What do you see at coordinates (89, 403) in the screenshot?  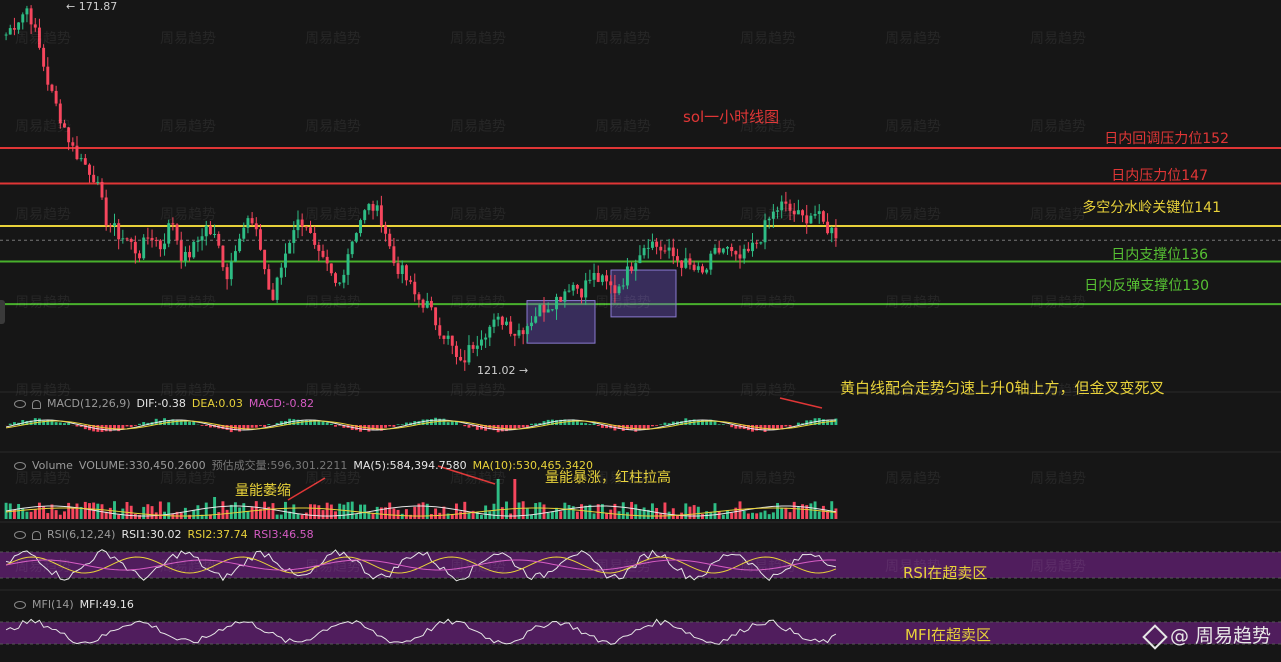 I see `macd-params: MACD(12,26,9)` at bounding box center [89, 403].